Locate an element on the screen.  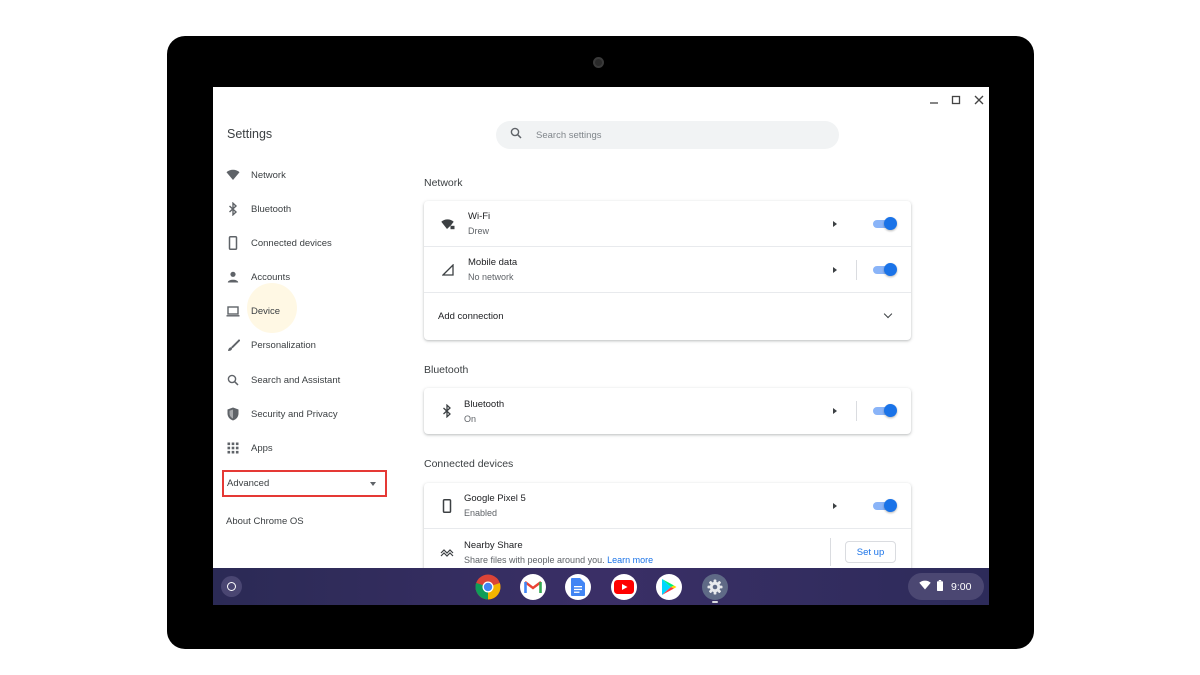
sidebar-item-label: Connected devices is located at coordinates (291, 243).